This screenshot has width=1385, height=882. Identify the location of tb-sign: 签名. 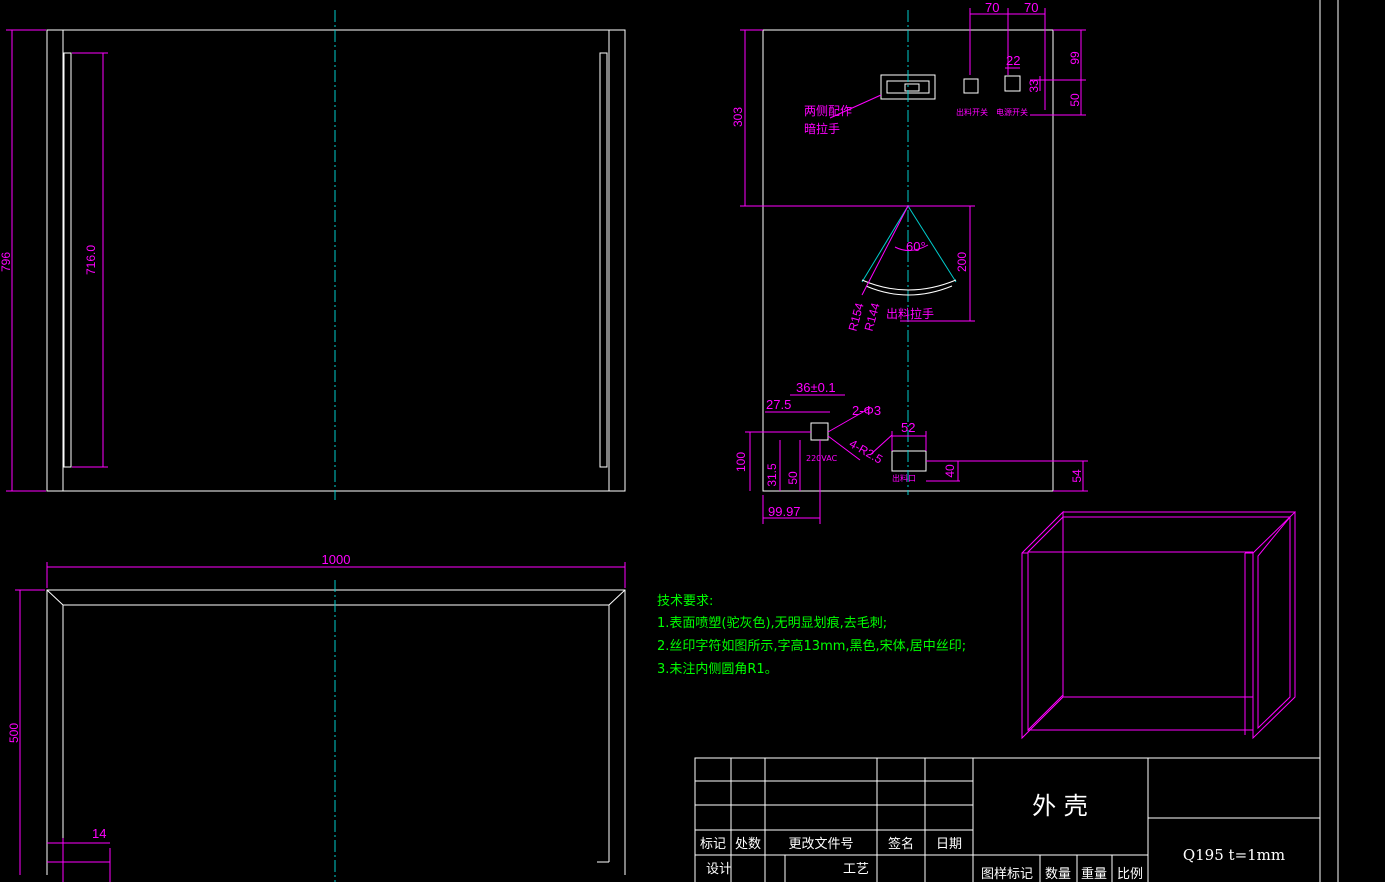
(901, 844).